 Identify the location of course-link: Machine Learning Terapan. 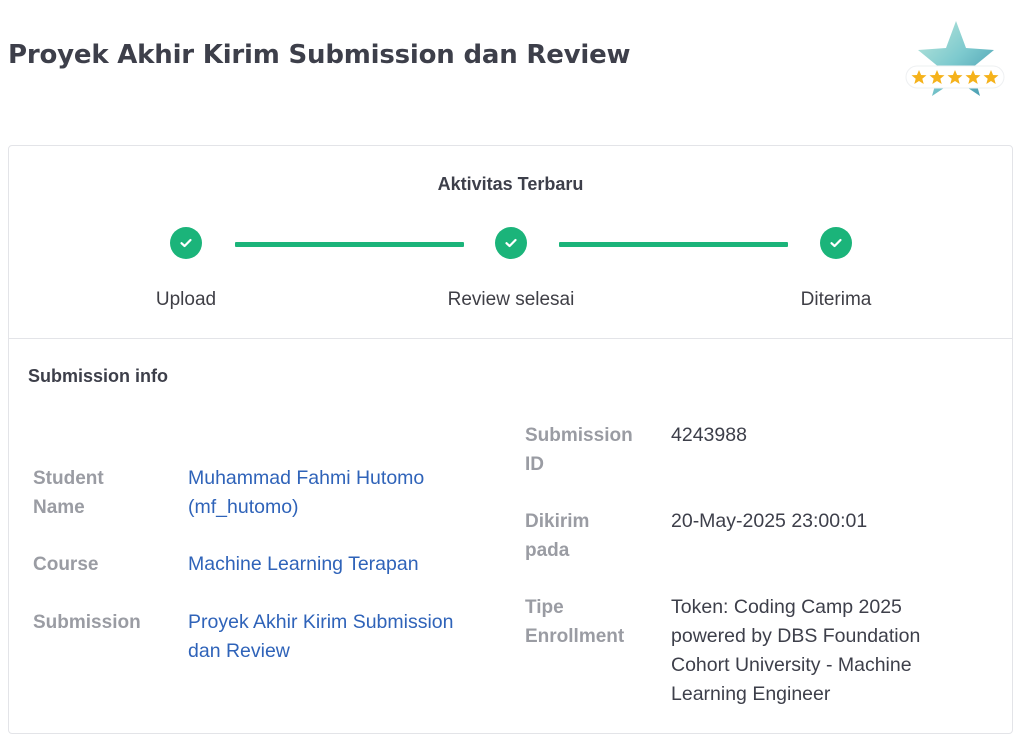
(338, 564).